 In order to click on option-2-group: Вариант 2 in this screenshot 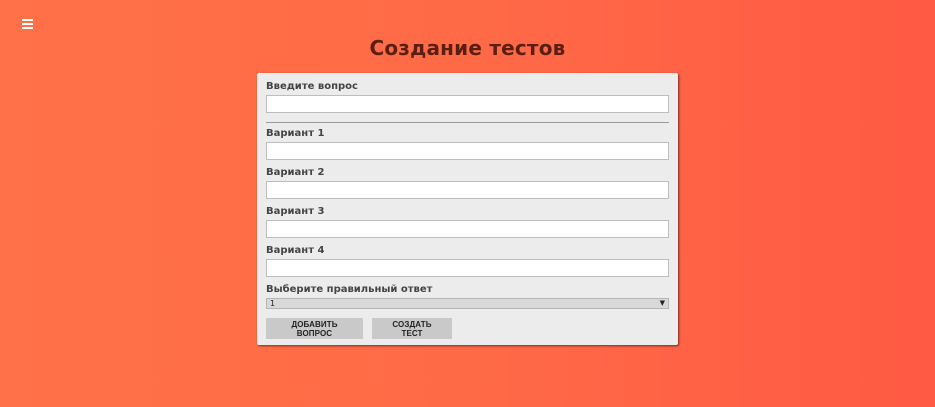, I will do `click(467, 183)`.